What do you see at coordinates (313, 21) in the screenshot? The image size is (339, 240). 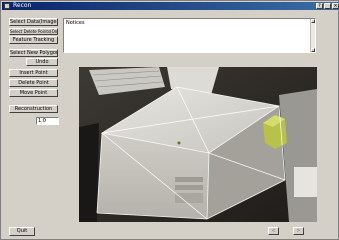 I see `scroll-up-arrow-icon` at bounding box center [313, 21].